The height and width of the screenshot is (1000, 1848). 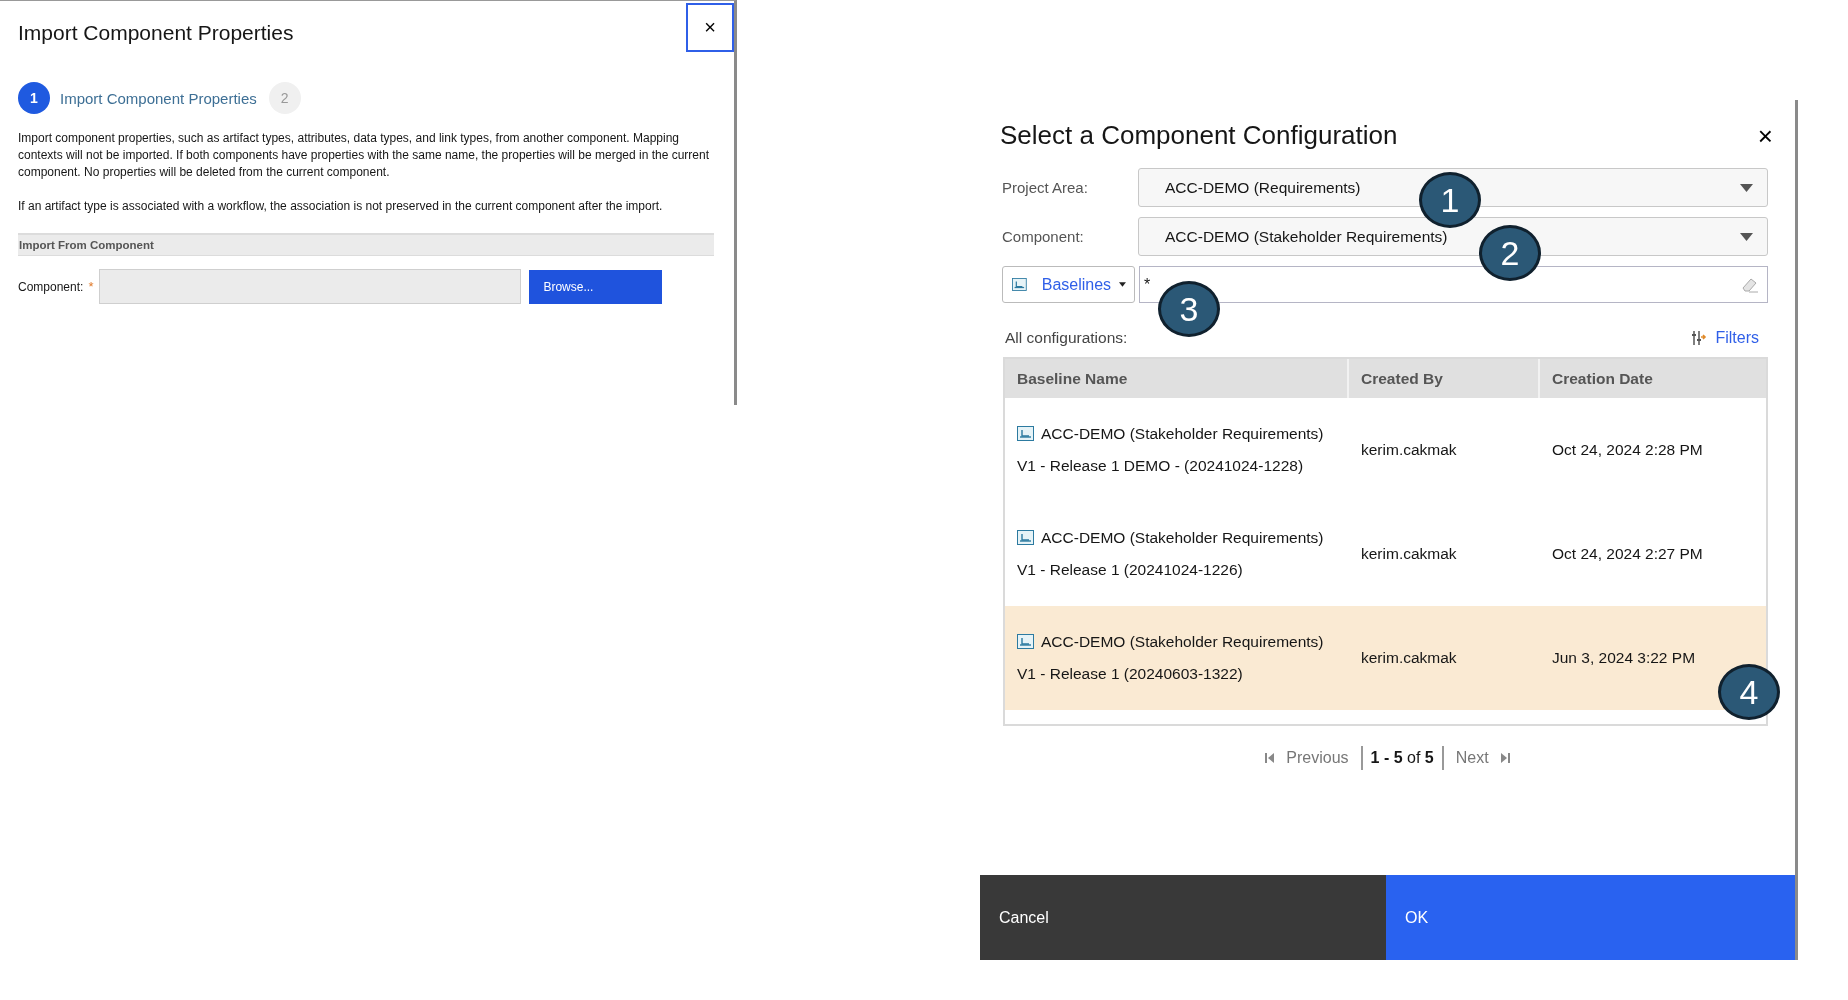 What do you see at coordinates (1699, 338) in the screenshot?
I see `filter-sliders-icon` at bounding box center [1699, 338].